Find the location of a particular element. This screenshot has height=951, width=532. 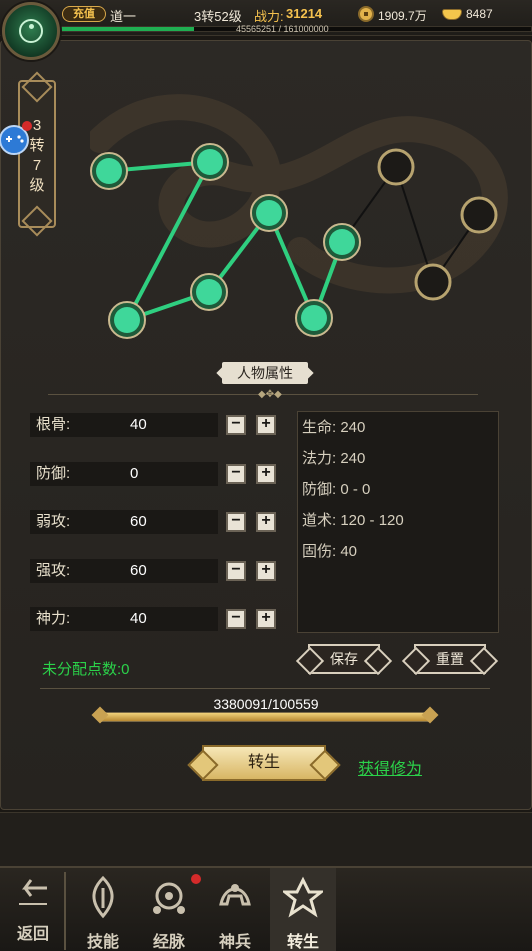

tab-skills: 技能 is located at coordinates (103, 909).